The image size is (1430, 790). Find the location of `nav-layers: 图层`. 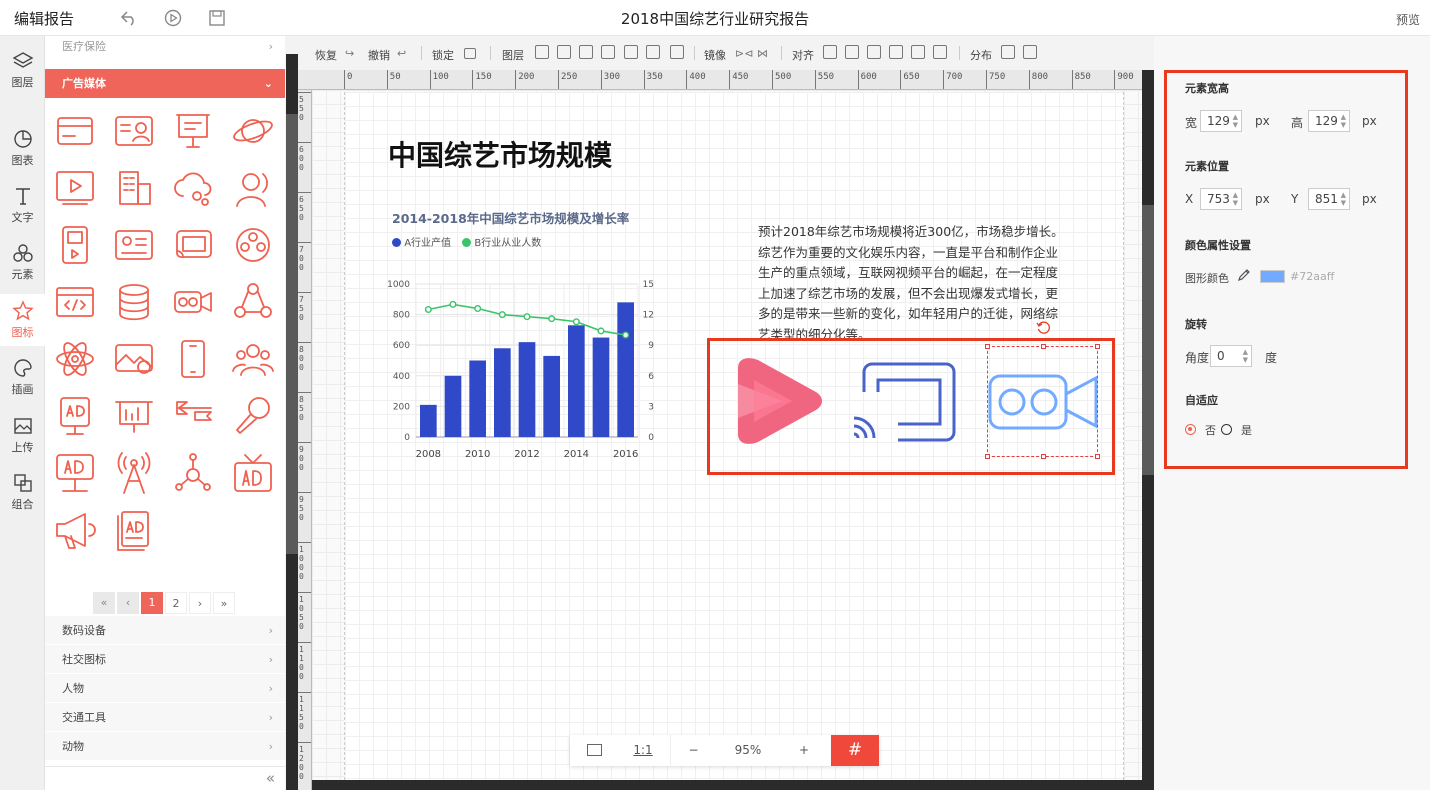

nav-layers: 图层 is located at coordinates (22, 70).